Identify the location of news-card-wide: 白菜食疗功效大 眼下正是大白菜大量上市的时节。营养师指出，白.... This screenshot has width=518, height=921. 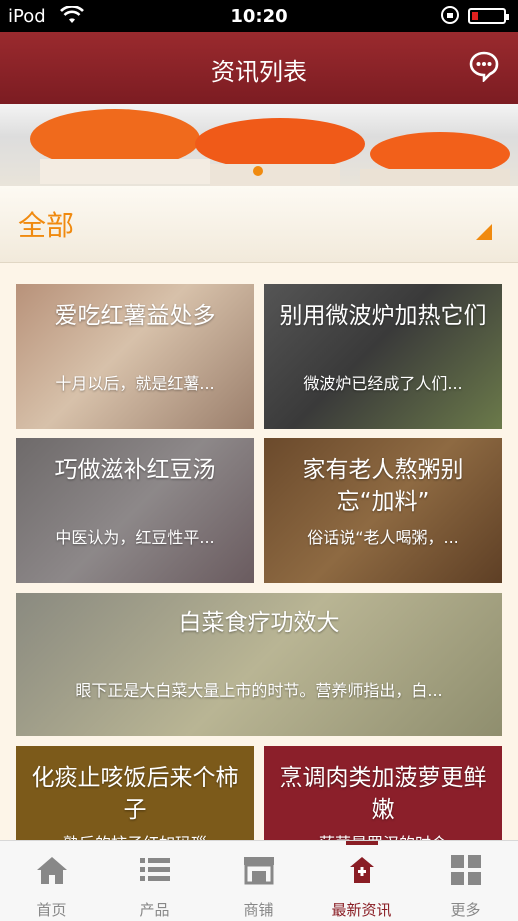
(259, 664).